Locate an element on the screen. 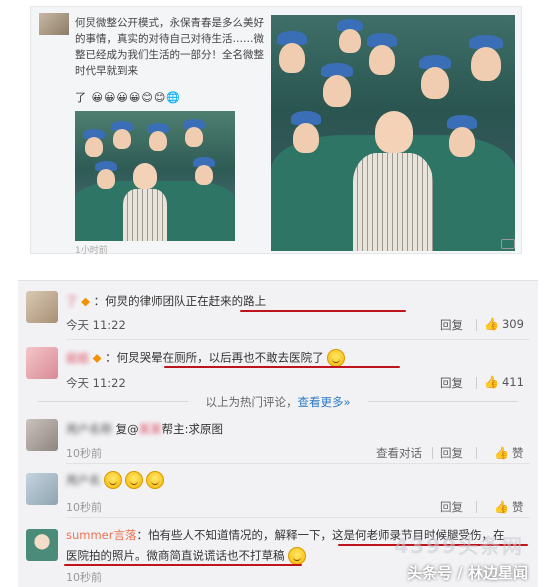  like-button: 👍 411 is located at coordinates (504, 382).